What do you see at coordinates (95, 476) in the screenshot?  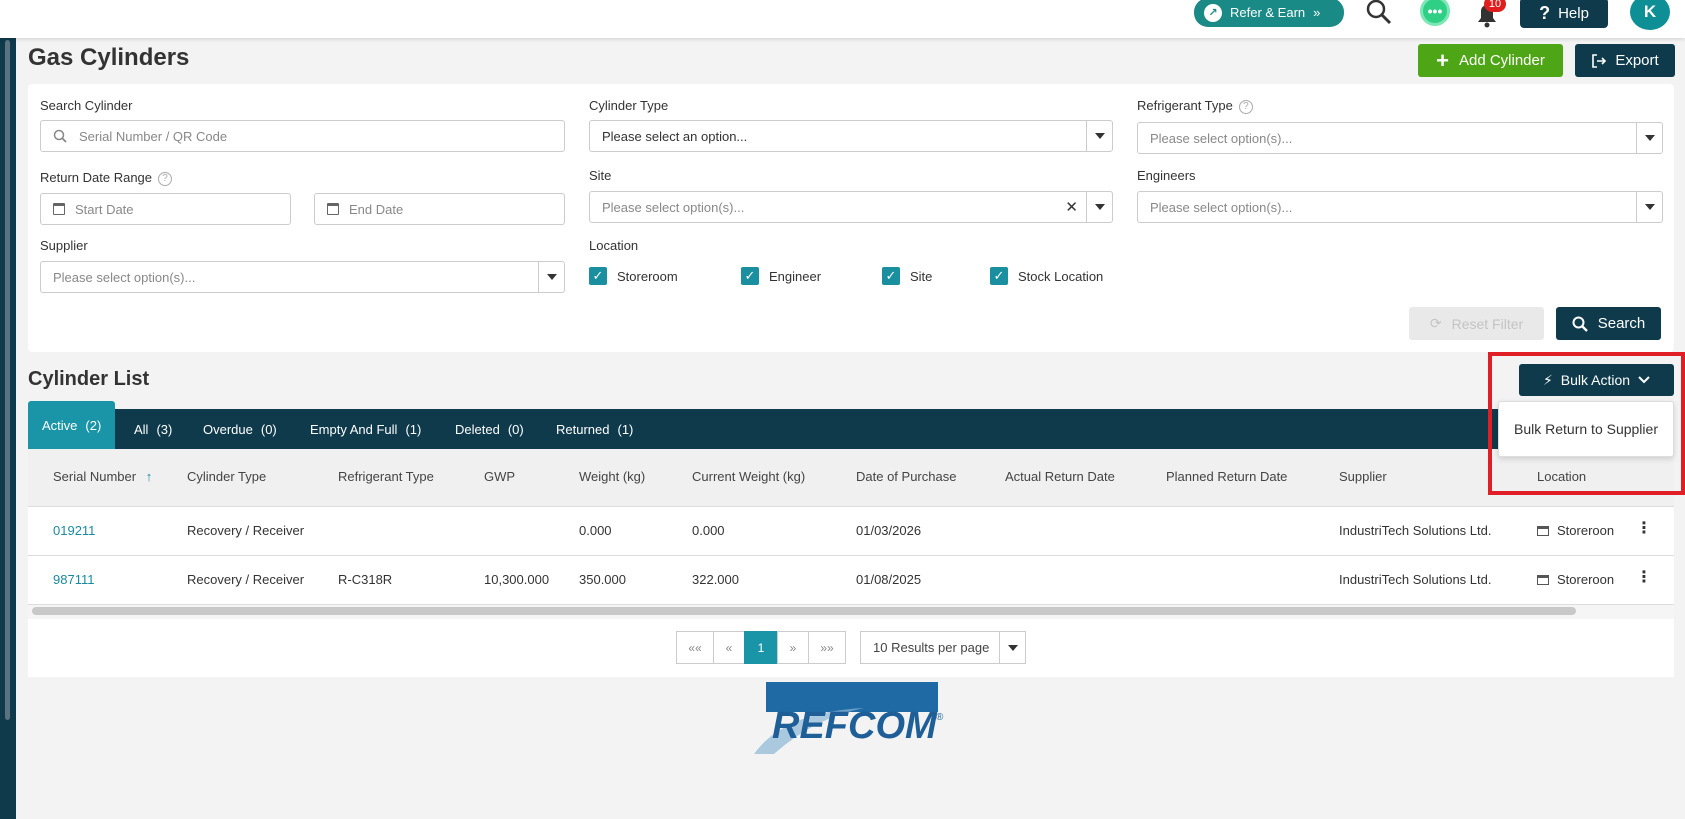 I see `column-header-label: Serial Number` at bounding box center [95, 476].